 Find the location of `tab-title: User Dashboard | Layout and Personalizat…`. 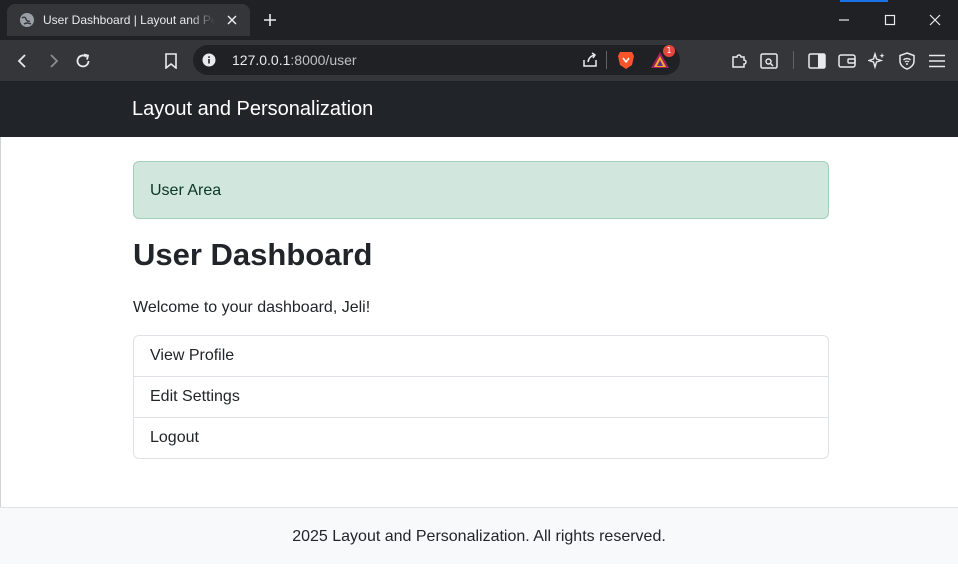

tab-title: User Dashboard | Layout and Personalizat… is located at coordinates (129, 20).